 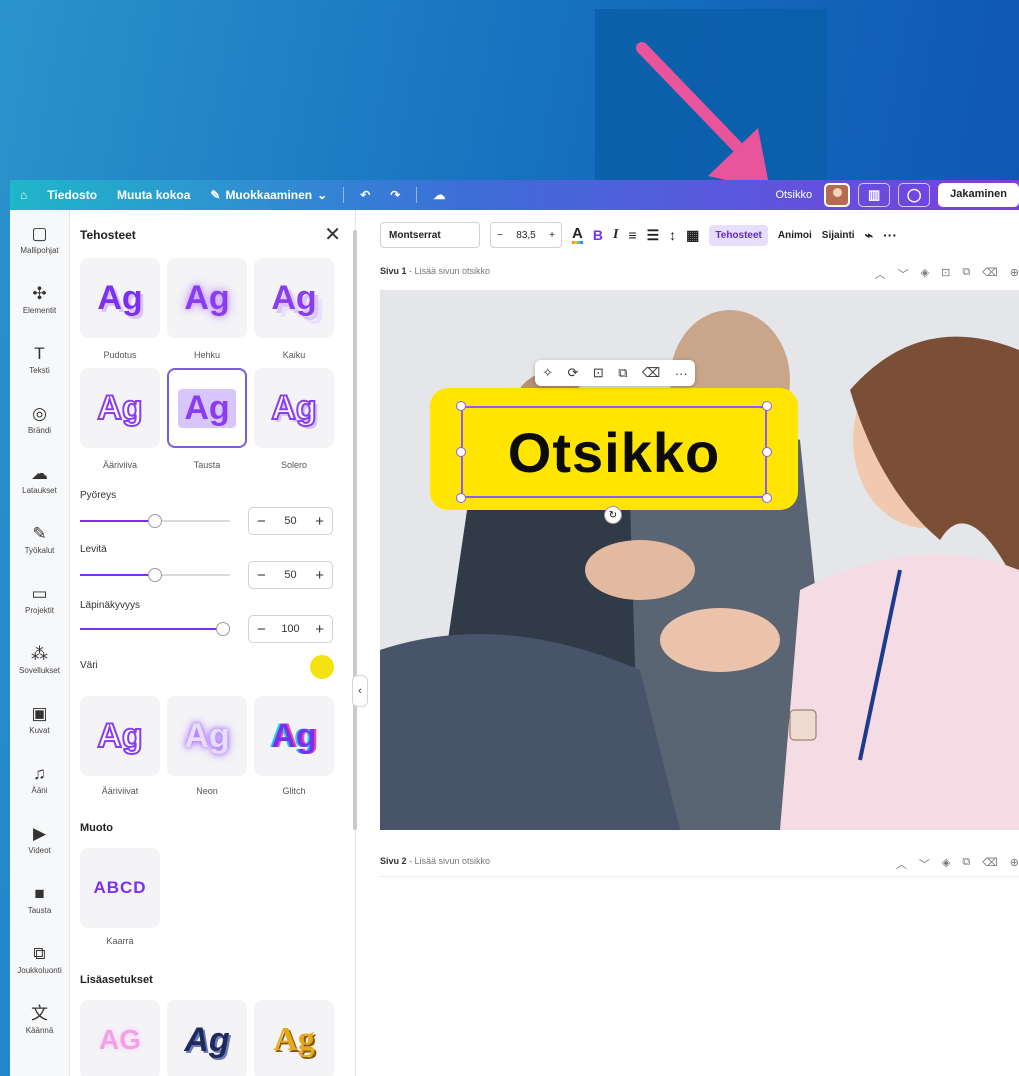 I want to click on rail-item-text: T Teksti, so click(x=39, y=360).